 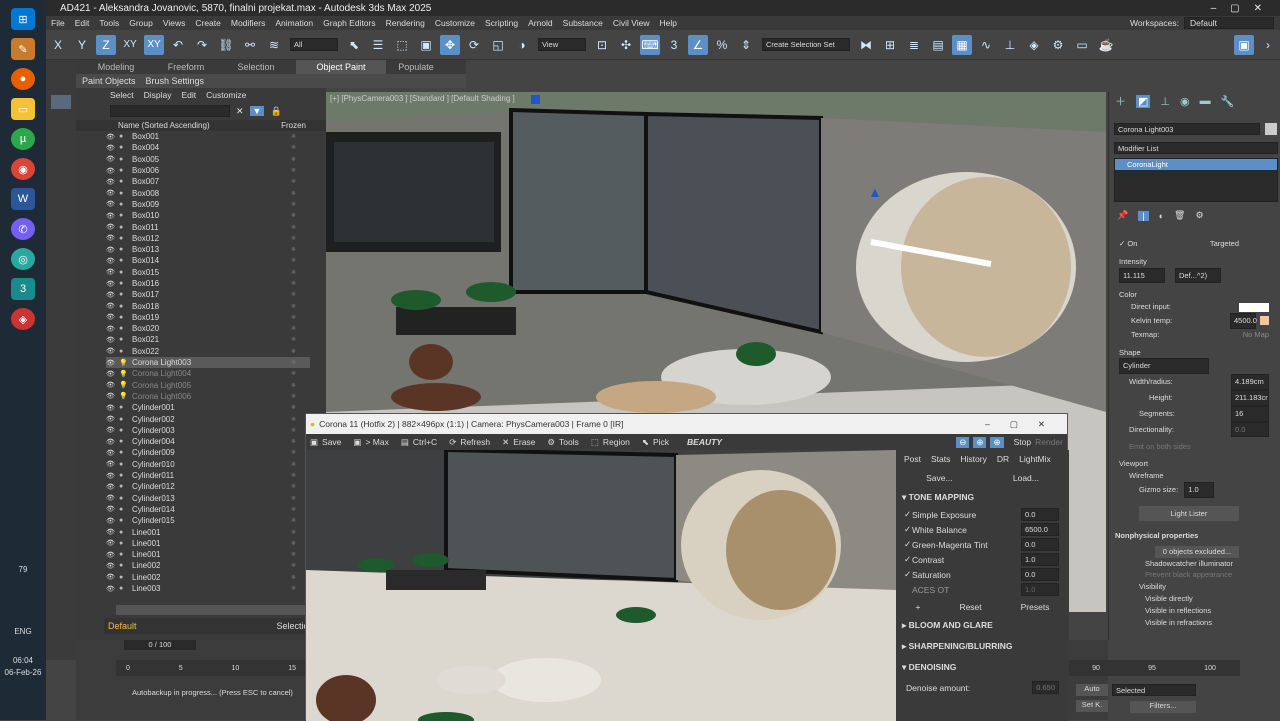 I want to click on bloom-glare-header: ▸ BLOOM AND GLARE, so click(x=982, y=625).